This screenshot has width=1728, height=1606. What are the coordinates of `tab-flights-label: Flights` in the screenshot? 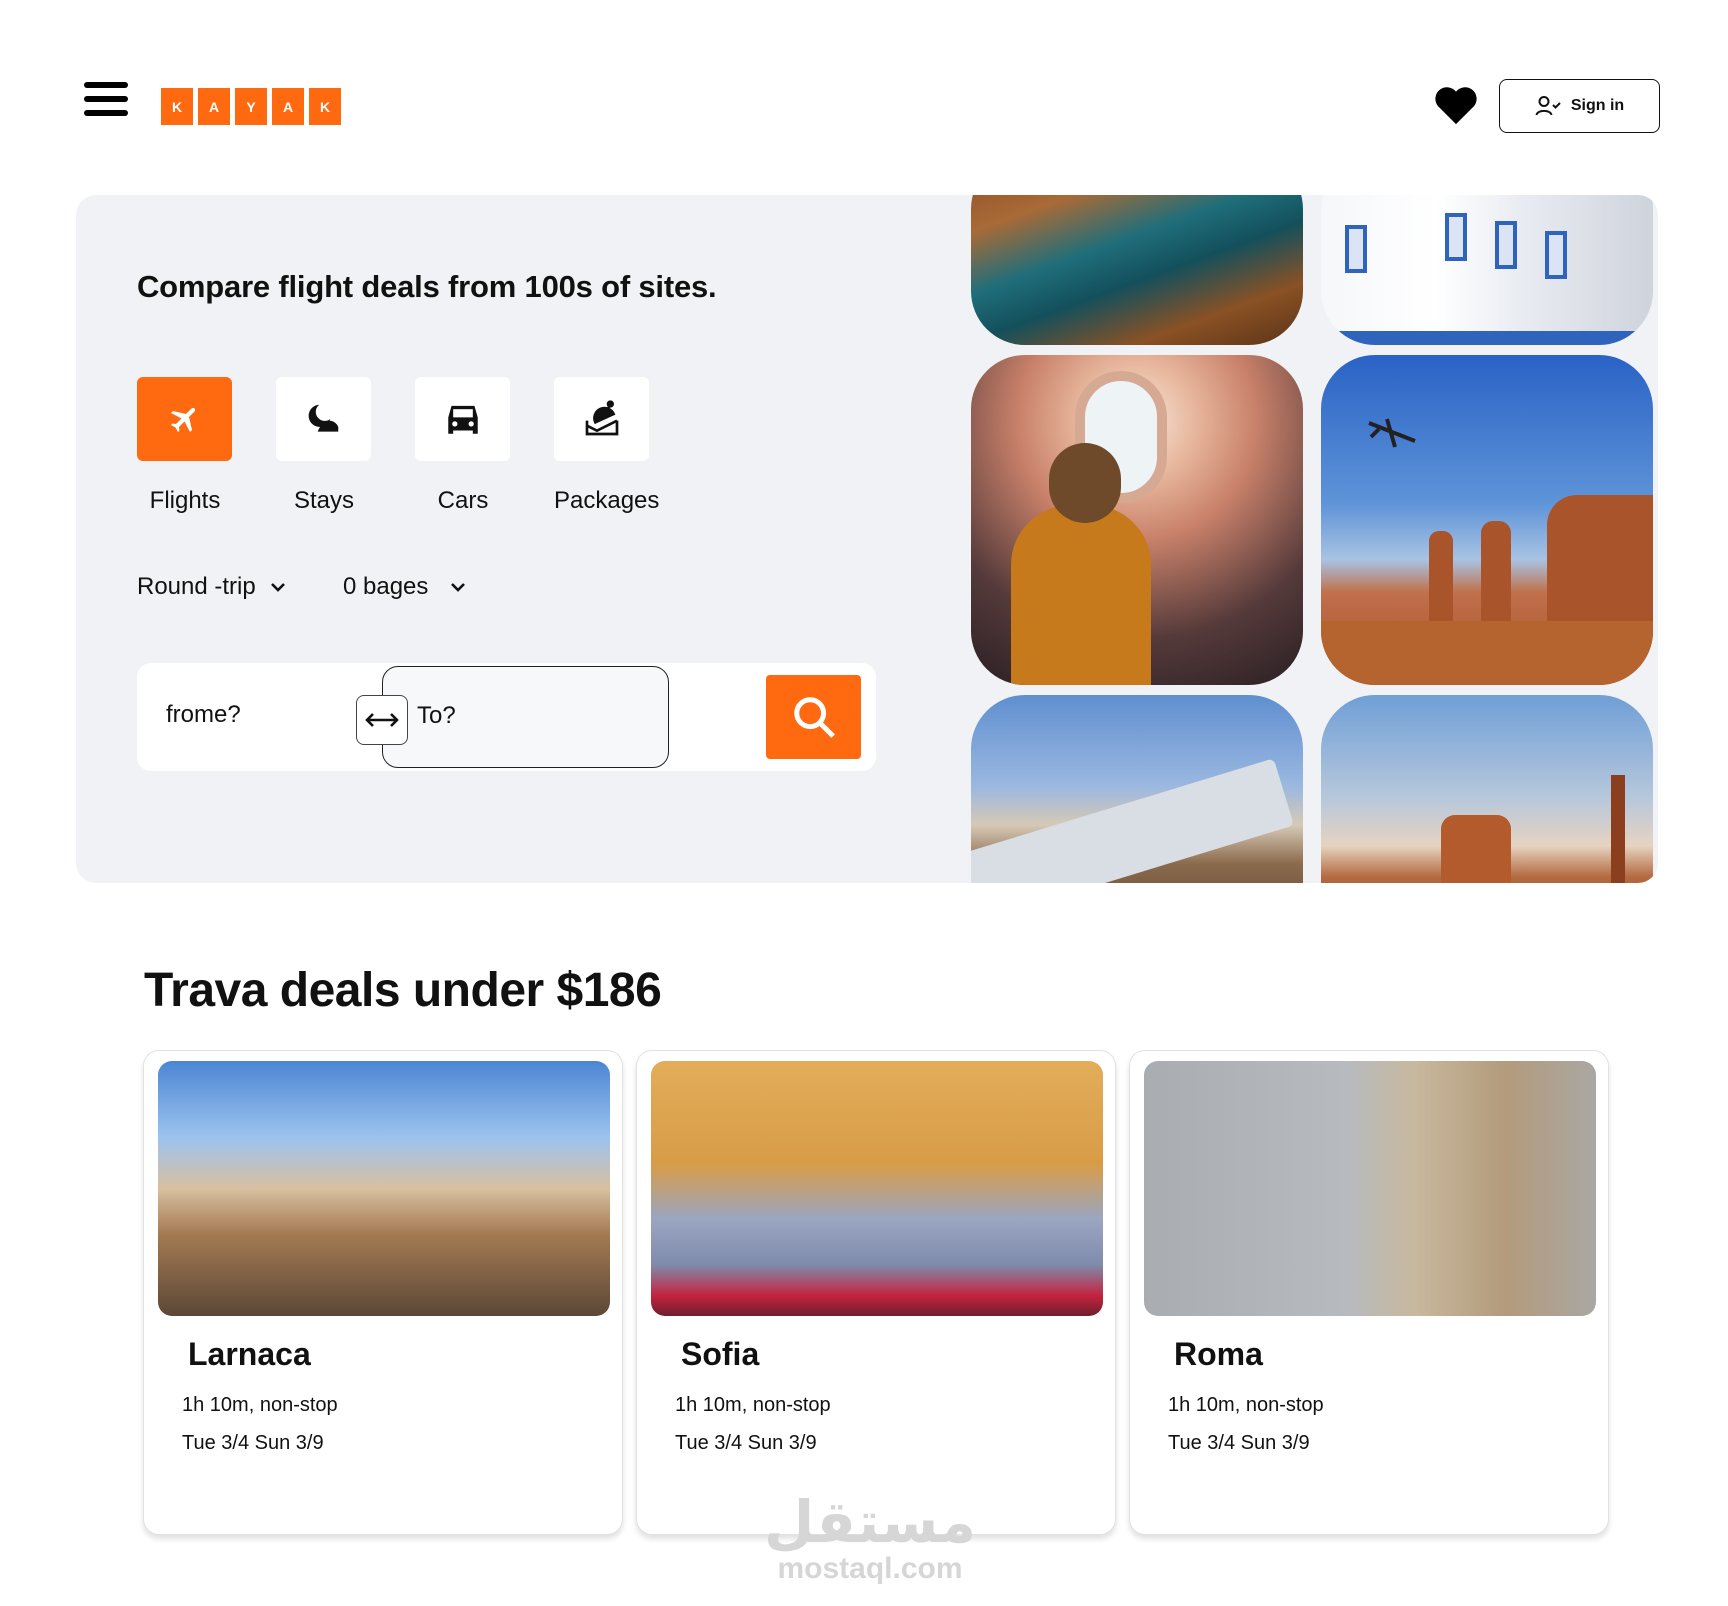 It's located at (185, 500).